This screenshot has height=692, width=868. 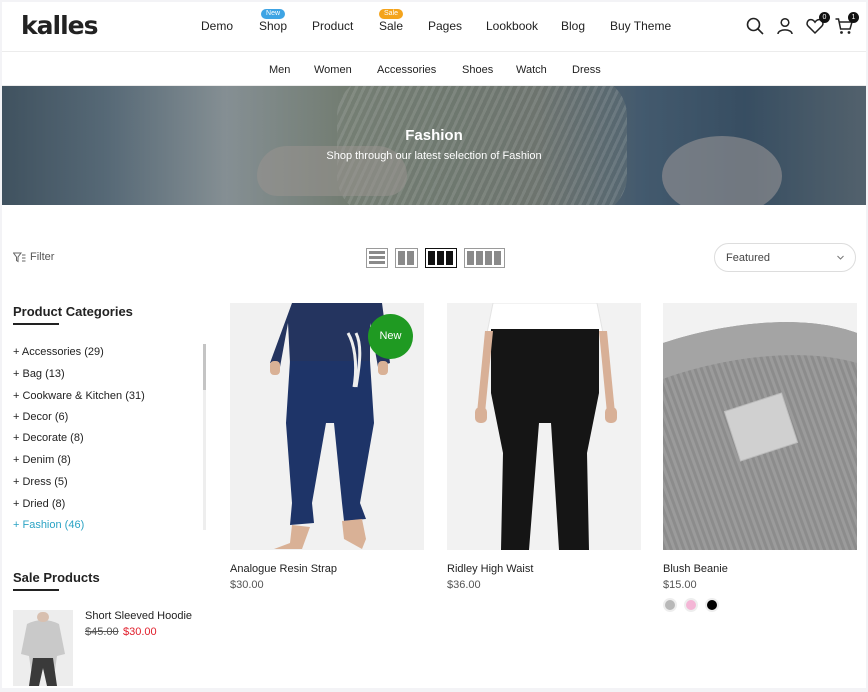 What do you see at coordinates (39, 374) in the screenshot?
I see `category-bag: + Bag (13)` at bounding box center [39, 374].